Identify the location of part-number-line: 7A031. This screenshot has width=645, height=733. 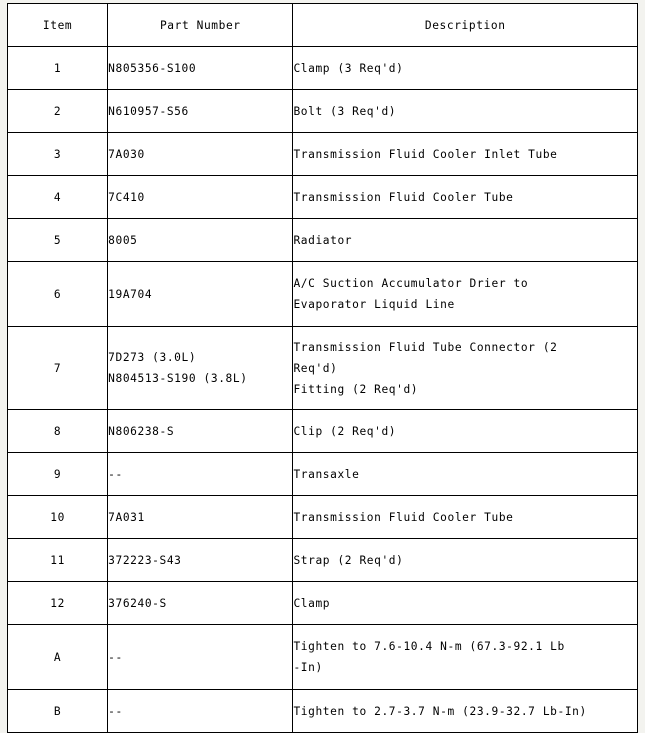
(126, 517).